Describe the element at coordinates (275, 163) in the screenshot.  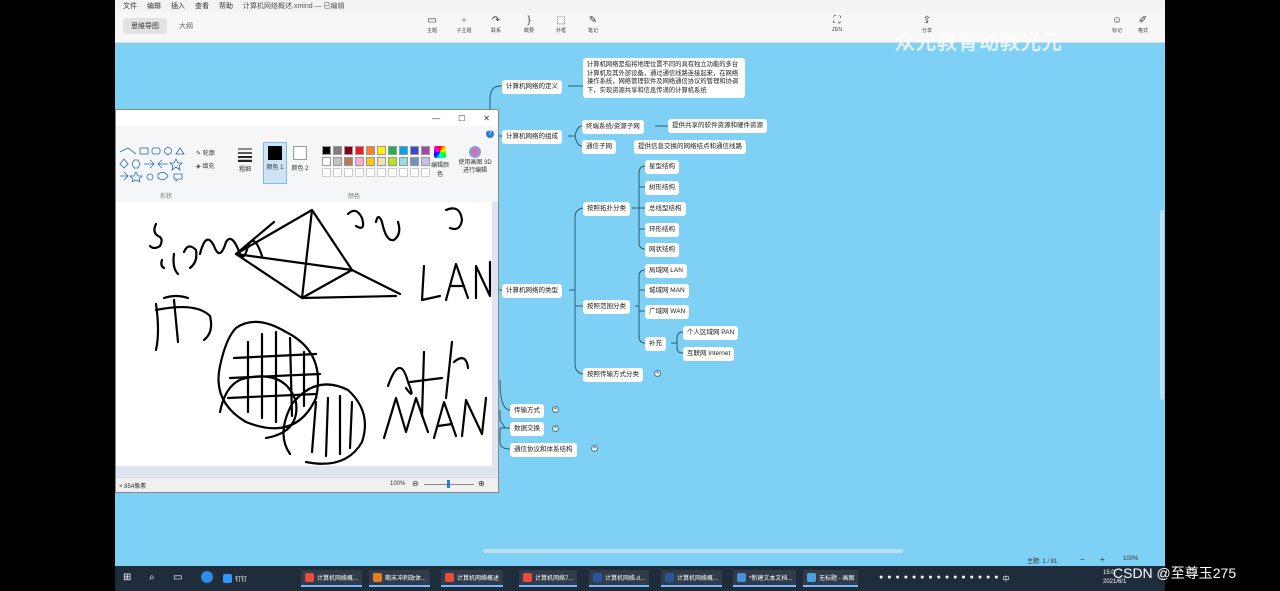
I see `color1-button: 颜色 1` at that location.